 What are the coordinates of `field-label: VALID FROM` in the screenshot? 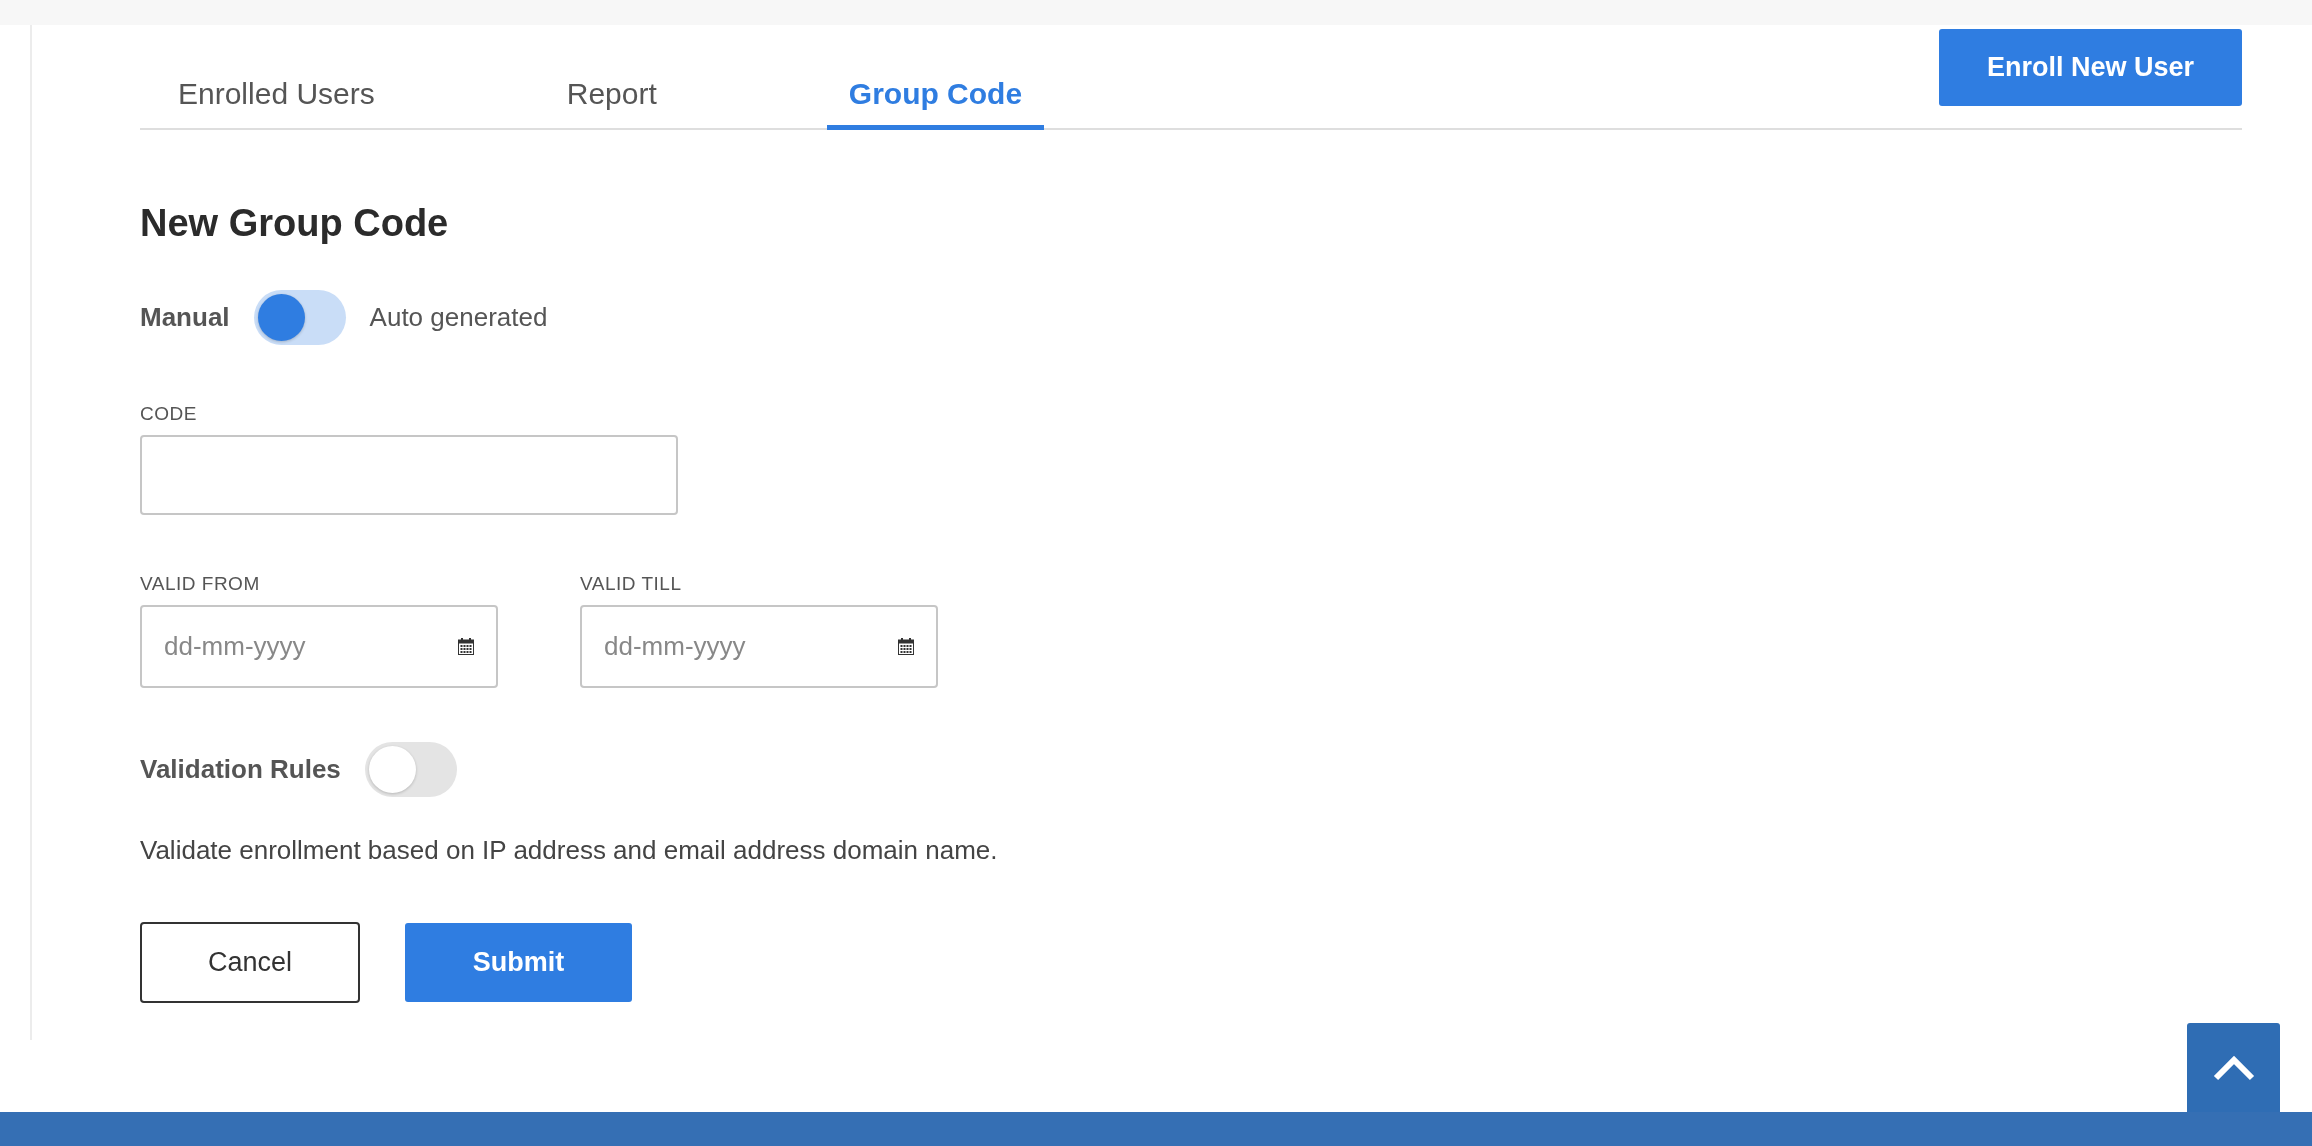 It's located at (200, 584).